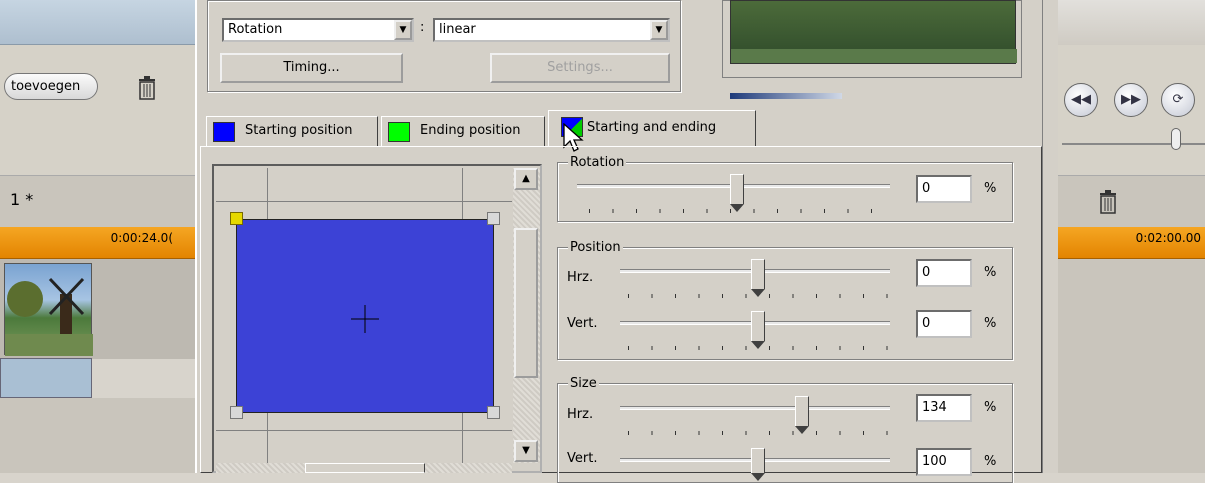 The image size is (1205, 483). What do you see at coordinates (97, 435) in the screenshot?
I see `left-app-bottom` at bounding box center [97, 435].